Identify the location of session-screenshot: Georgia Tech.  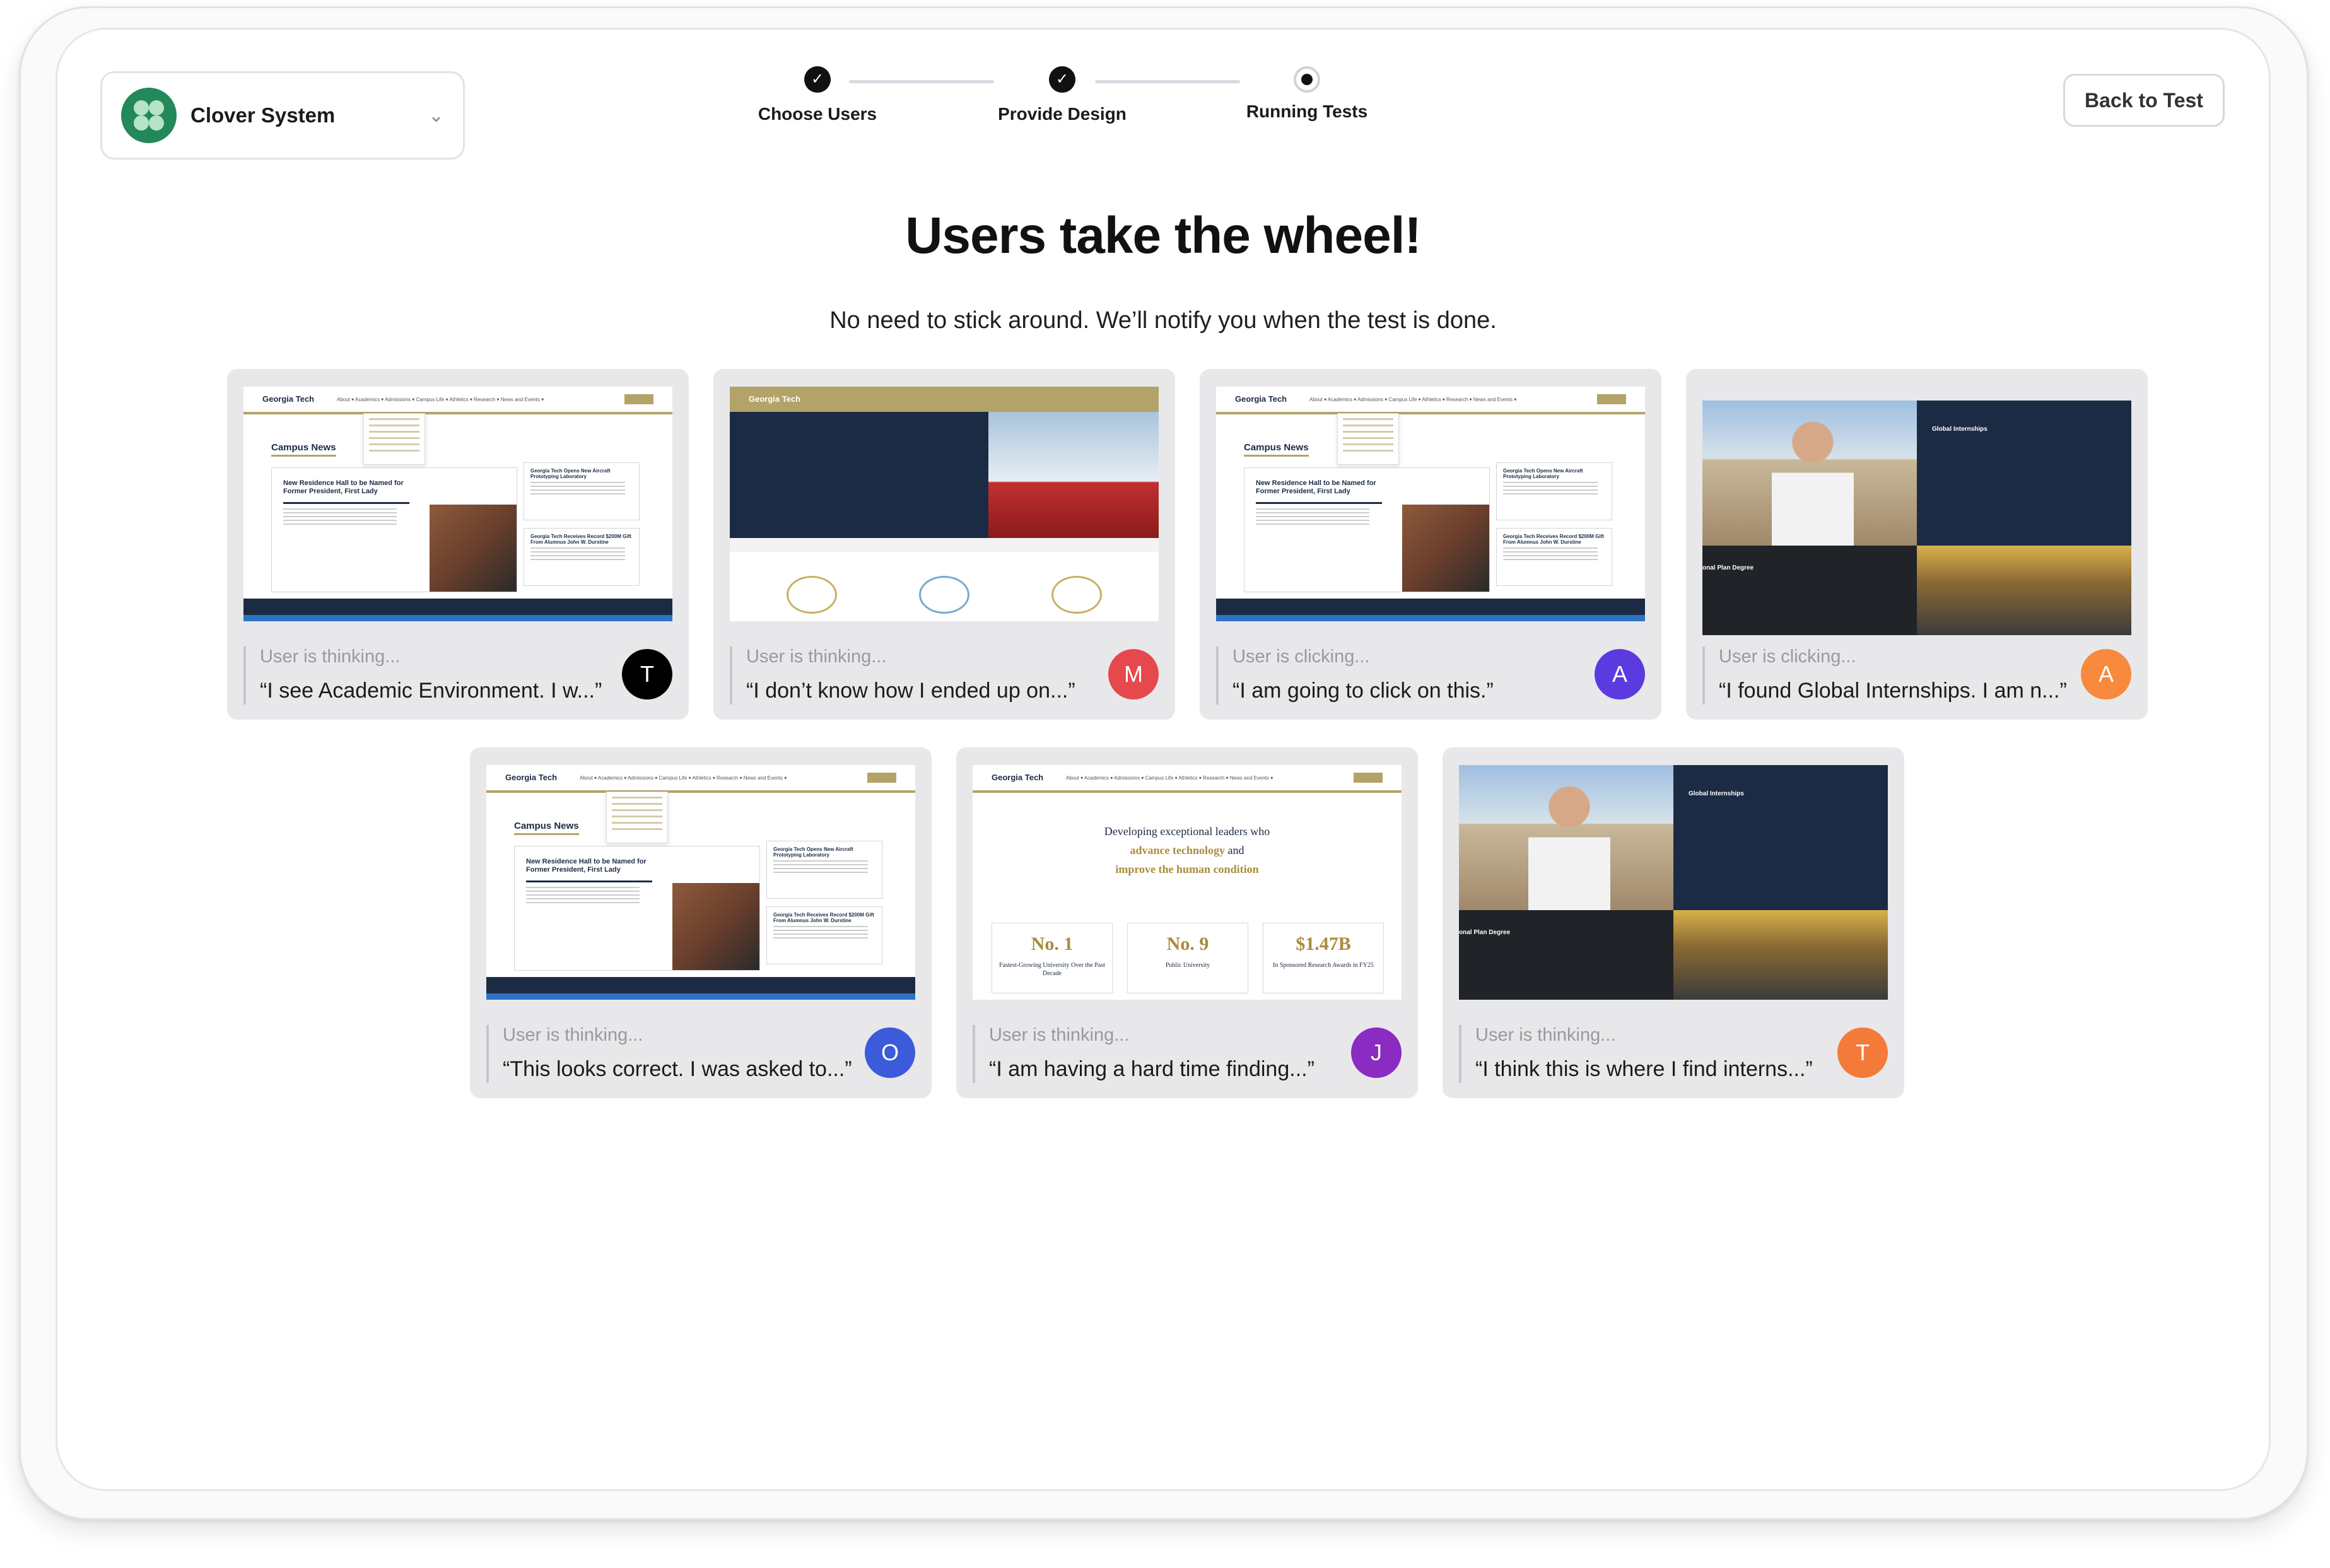
(944, 504).